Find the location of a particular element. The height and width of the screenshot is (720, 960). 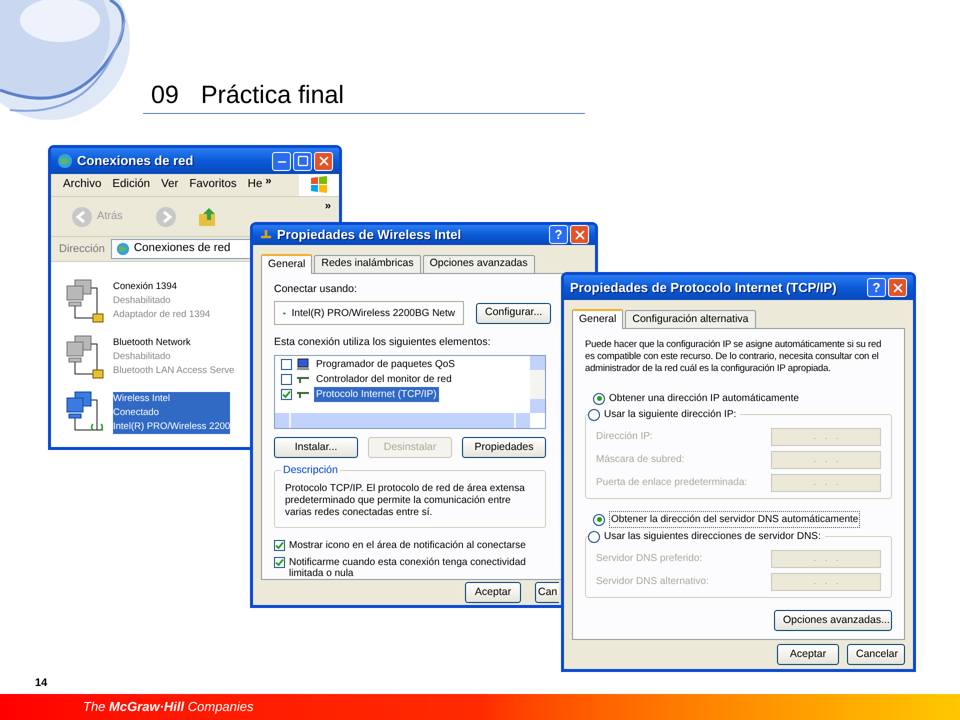

radio-label: Obtener la dirección del servidor DNS automáticamente is located at coordinates (734, 519).